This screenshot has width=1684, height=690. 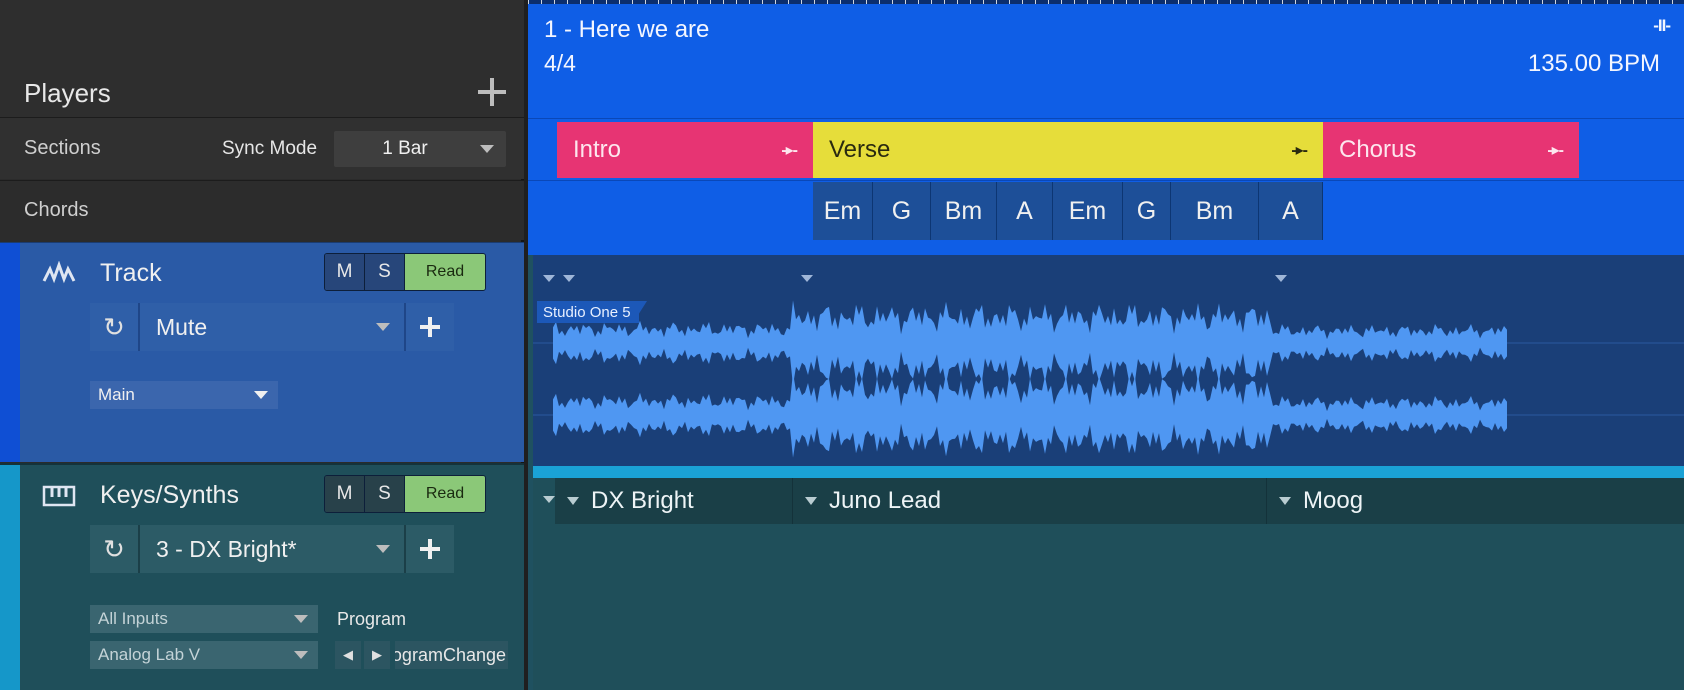 I want to click on preset-select: 3 - DX Bright*, so click(x=272, y=549).